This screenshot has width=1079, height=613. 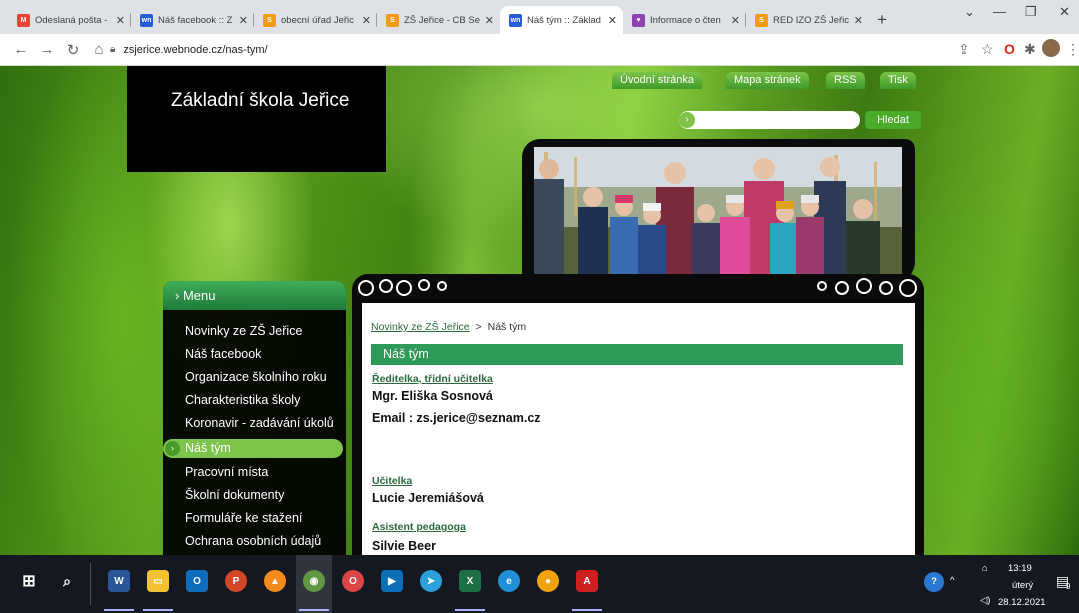 What do you see at coordinates (29, 581) in the screenshot?
I see `windows-start-icon: ⊞` at bounding box center [29, 581].